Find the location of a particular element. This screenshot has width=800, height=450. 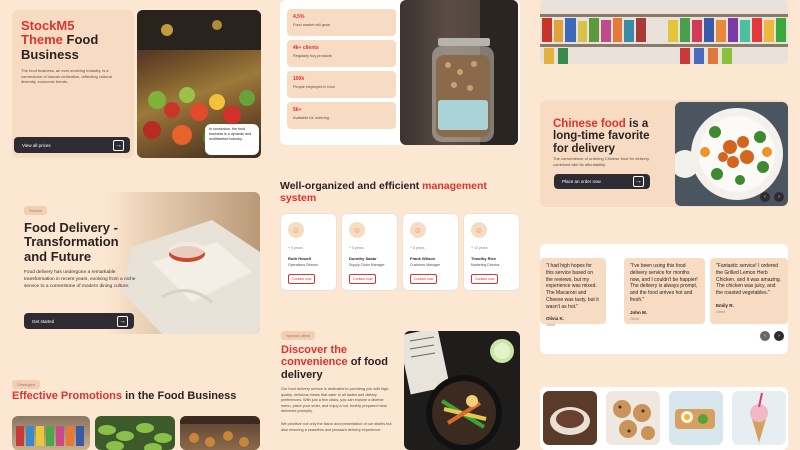

jar-photo is located at coordinates (459, 72).